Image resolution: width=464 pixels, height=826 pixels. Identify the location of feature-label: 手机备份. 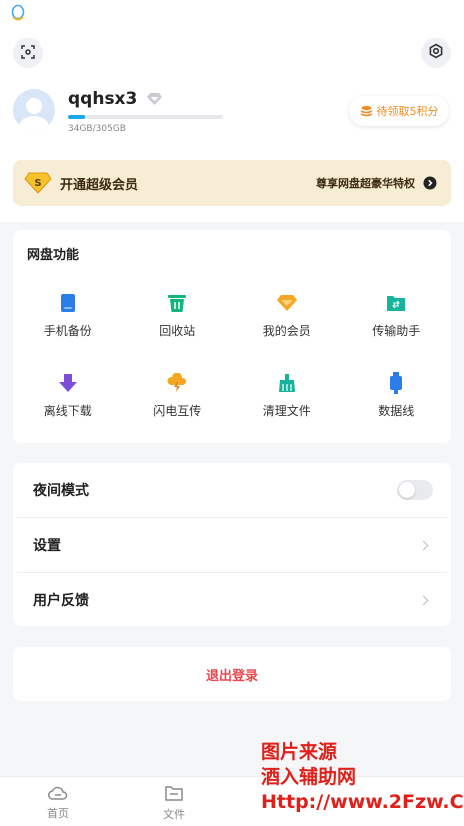
(67, 331).